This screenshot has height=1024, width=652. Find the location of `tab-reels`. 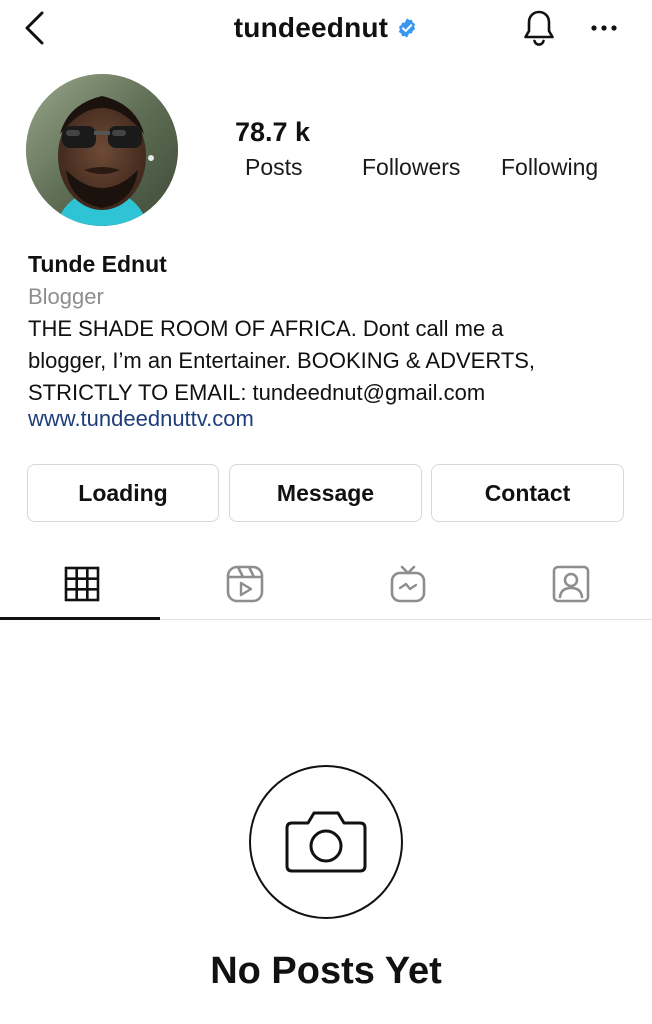

tab-reels is located at coordinates (244, 584).